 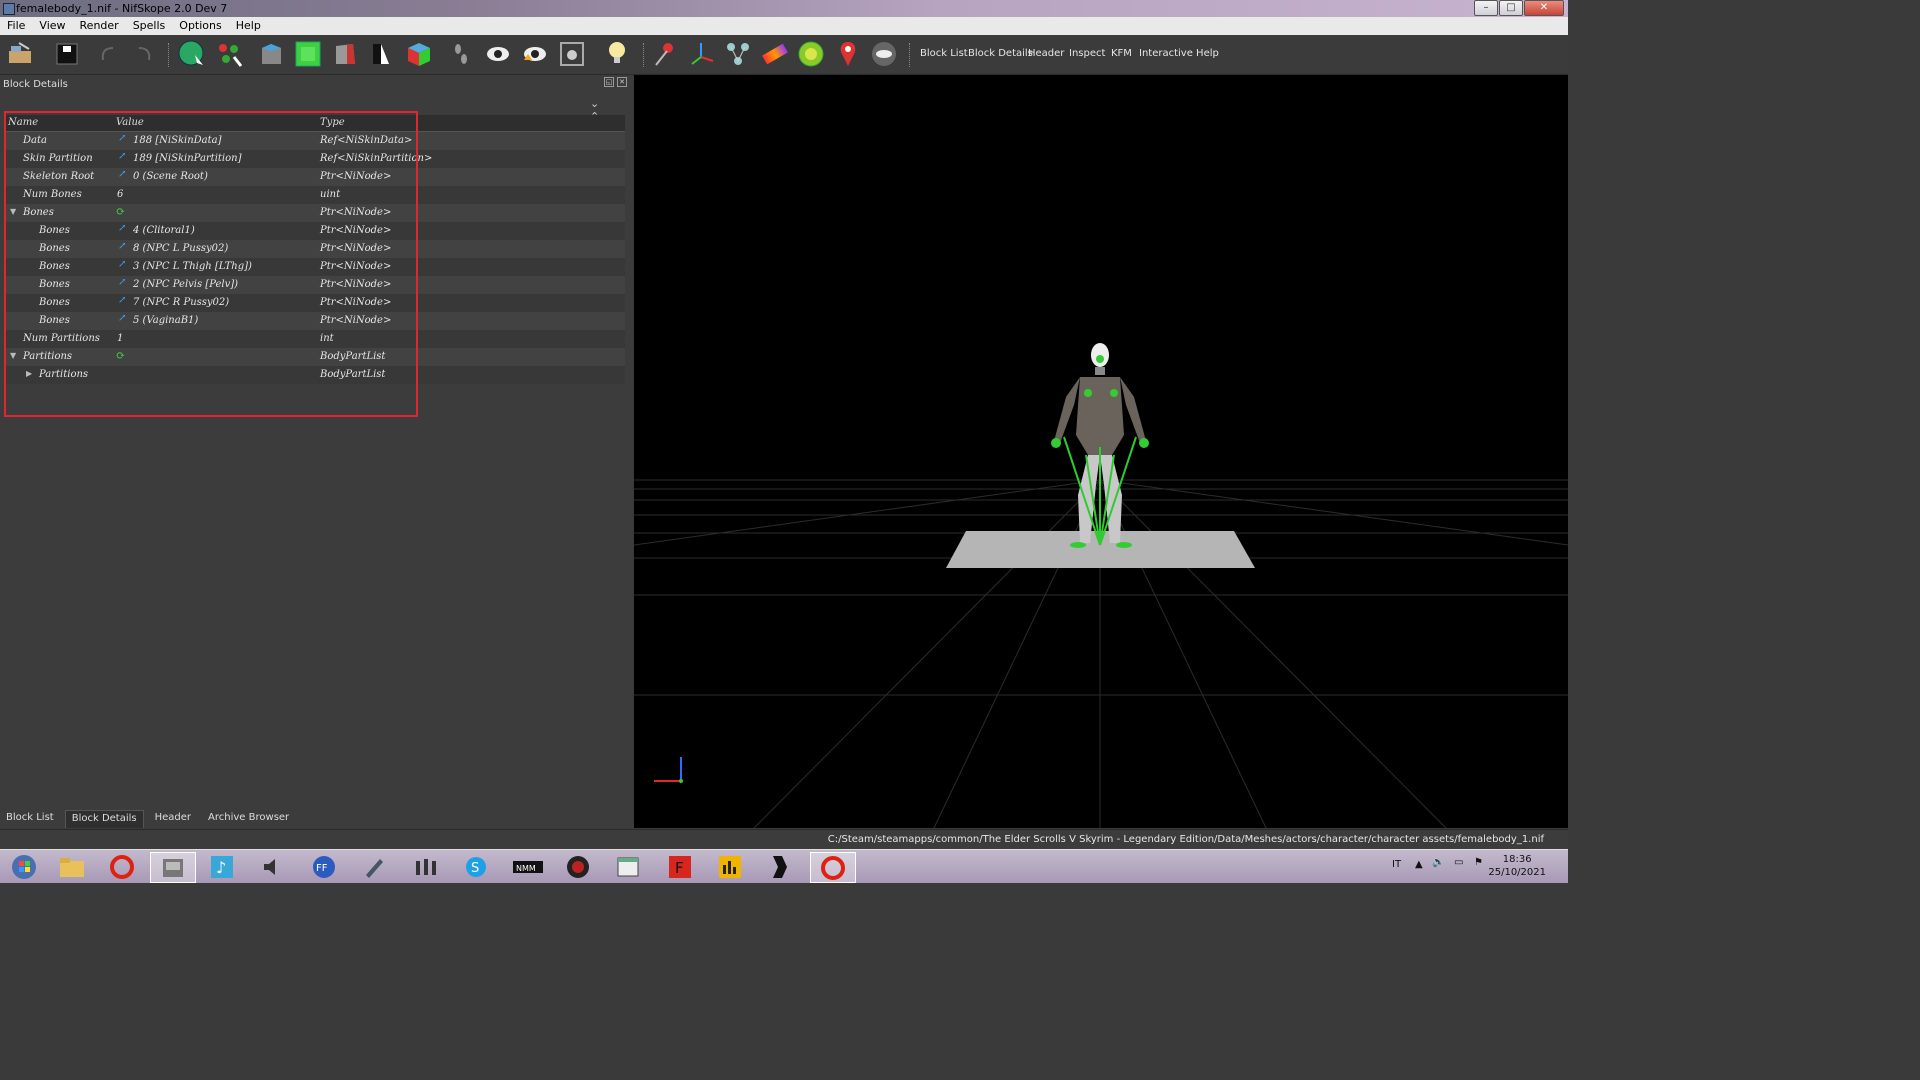 I want to click on cube-color-icon, so click(x=419, y=54).